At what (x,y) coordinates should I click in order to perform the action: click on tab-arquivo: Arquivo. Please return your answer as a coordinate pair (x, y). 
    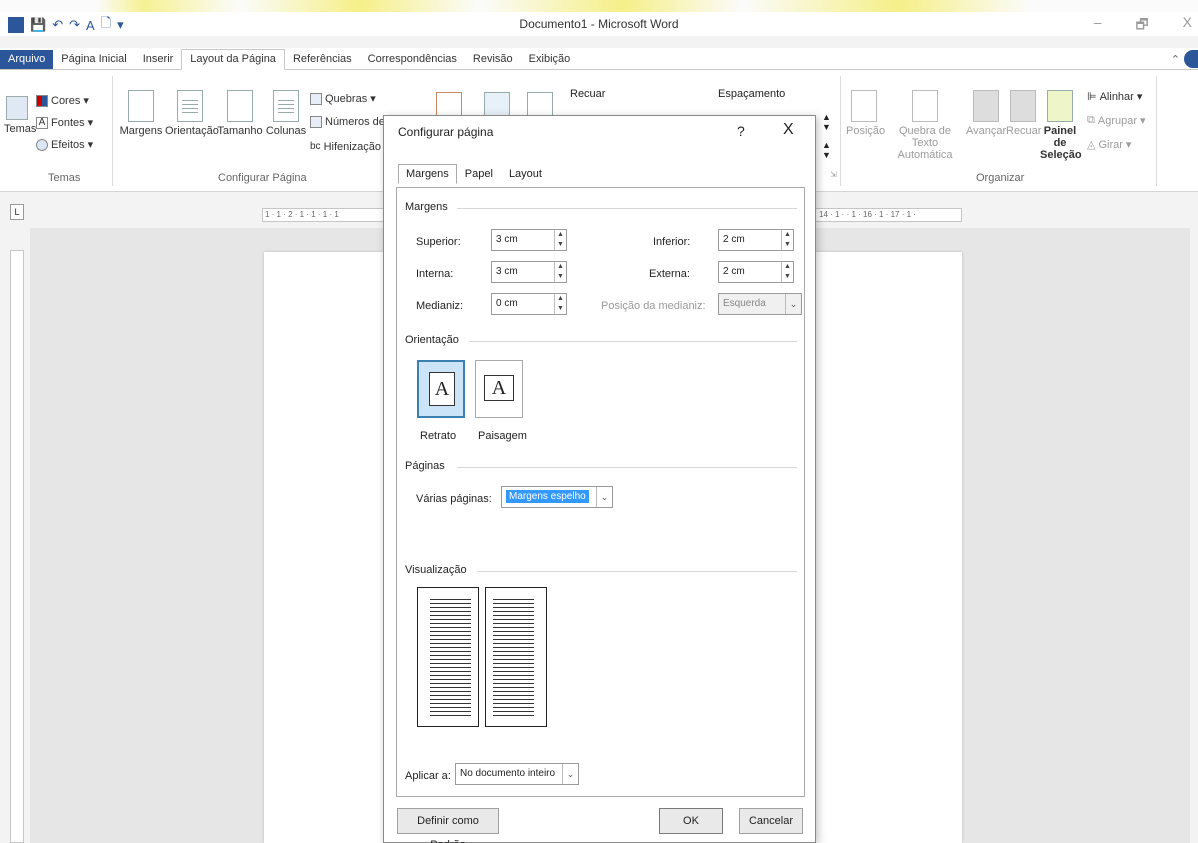
    Looking at the image, I should click on (27, 59).